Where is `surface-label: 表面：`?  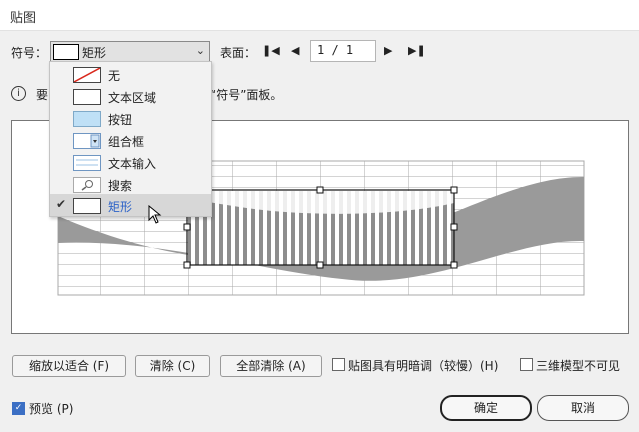 surface-label: 表面： is located at coordinates (238, 53).